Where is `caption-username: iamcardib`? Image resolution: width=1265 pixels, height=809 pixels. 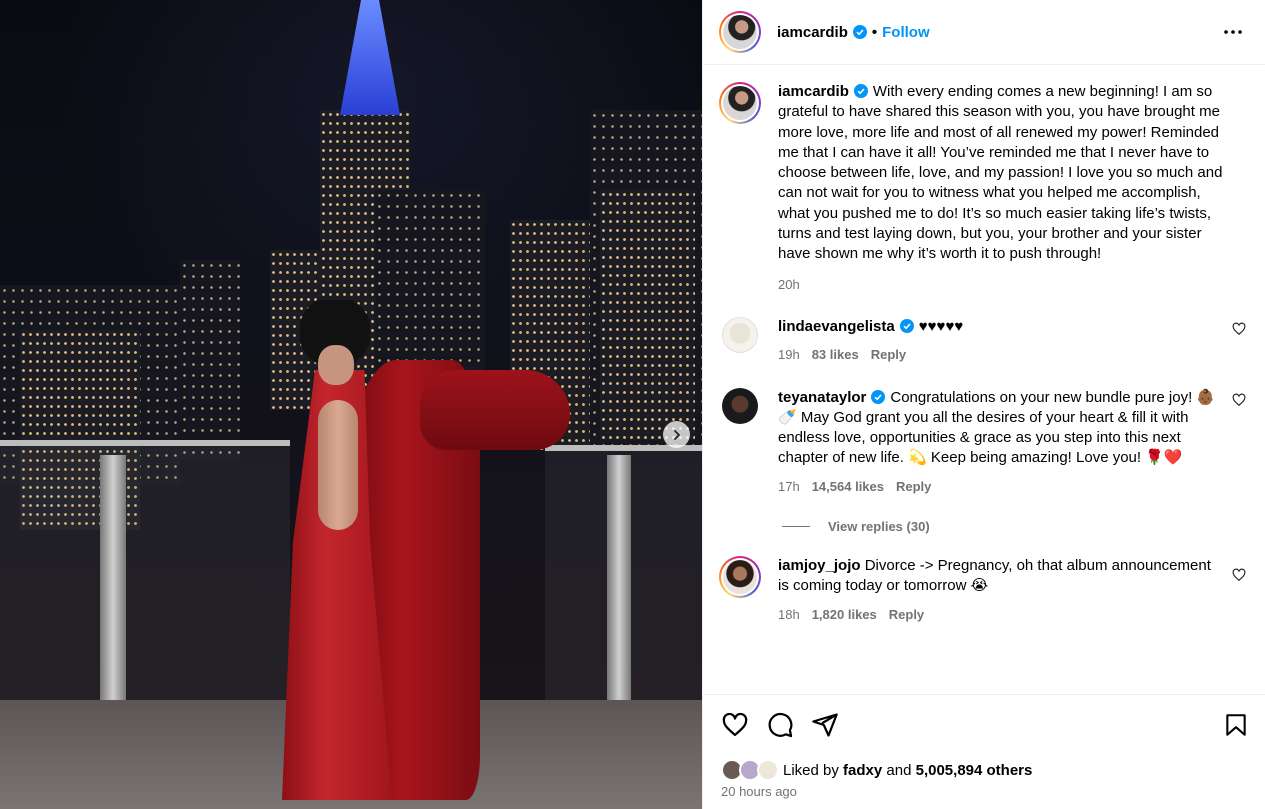
caption-username: iamcardib is located at coordinates (813, 91).